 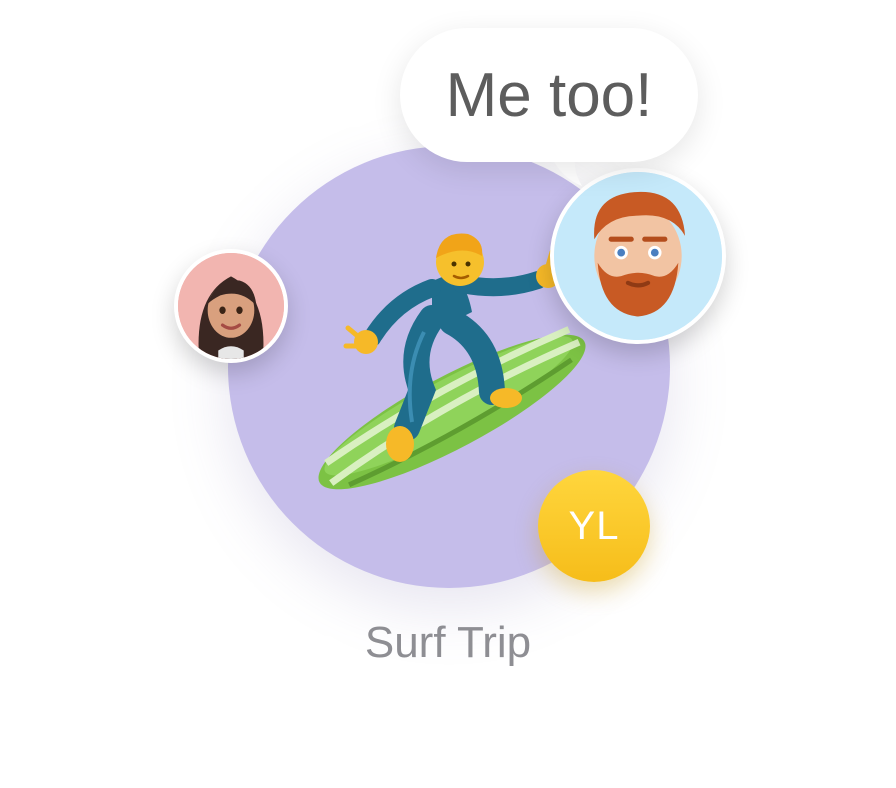 I want to click on message-text: Me too!, so click(x=549, y=95).